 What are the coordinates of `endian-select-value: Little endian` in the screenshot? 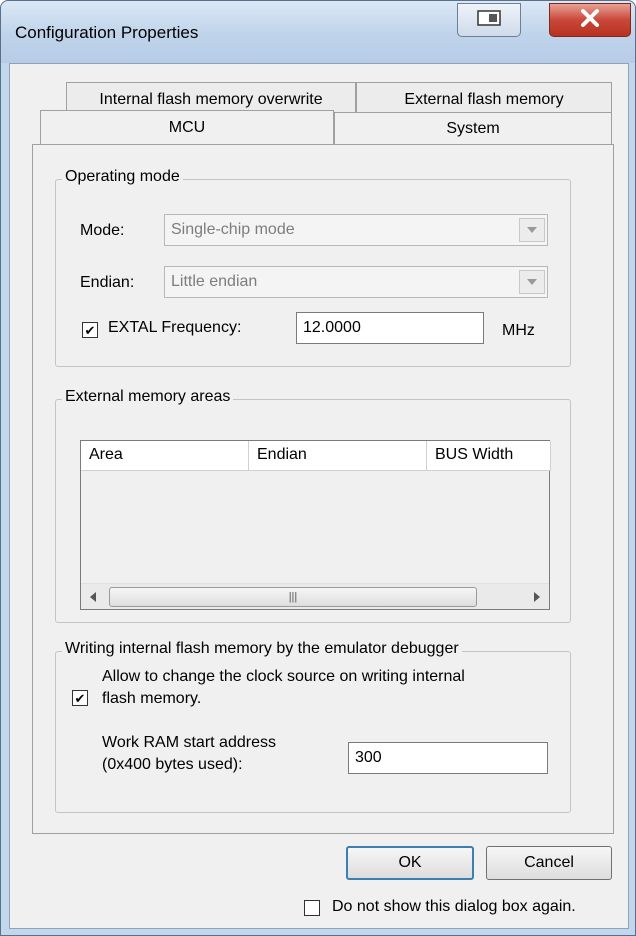 It's located at (214, 281).